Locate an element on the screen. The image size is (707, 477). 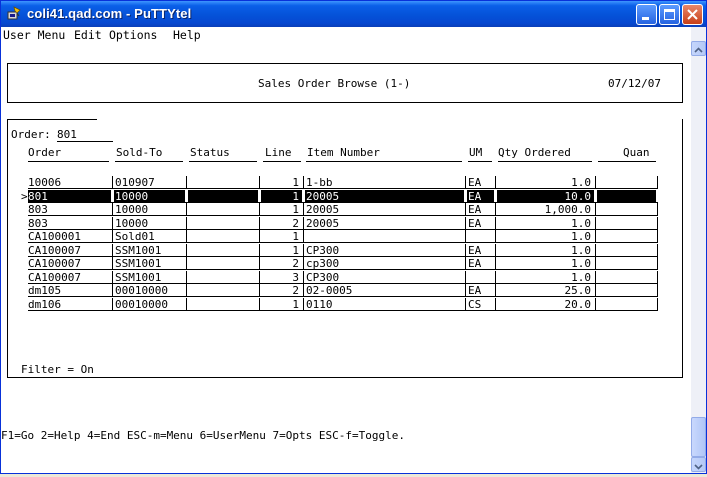
col-header-status: Status is located at coordinates (210, 152).